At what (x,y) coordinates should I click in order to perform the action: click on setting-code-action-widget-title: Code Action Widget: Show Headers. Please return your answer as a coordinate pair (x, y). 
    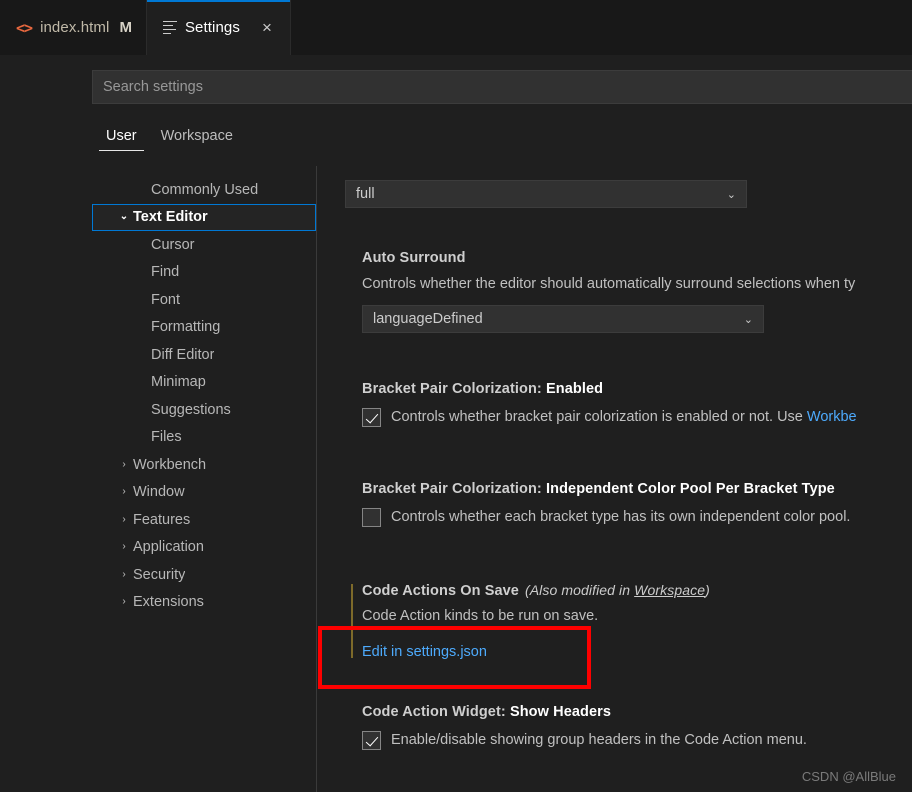
    Looking at the image, I should click on (584, 712).